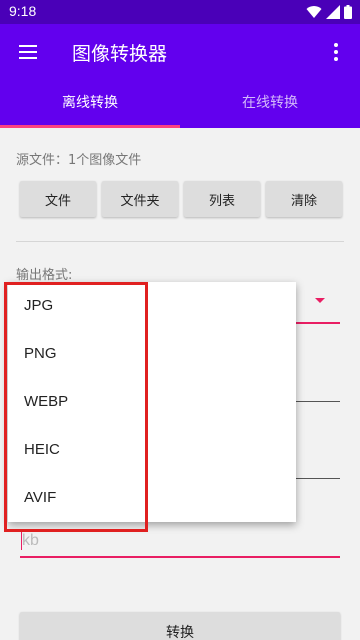  What do you see at coordinates (333, 12) in the screenshot?
I see `signal-icon` at bounding box center [333, 12].